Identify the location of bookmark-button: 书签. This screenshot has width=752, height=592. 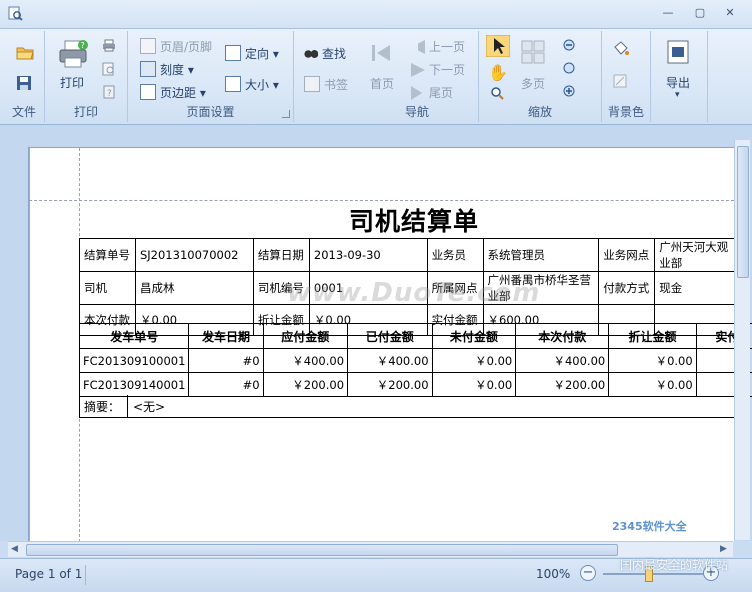
(326, 84).